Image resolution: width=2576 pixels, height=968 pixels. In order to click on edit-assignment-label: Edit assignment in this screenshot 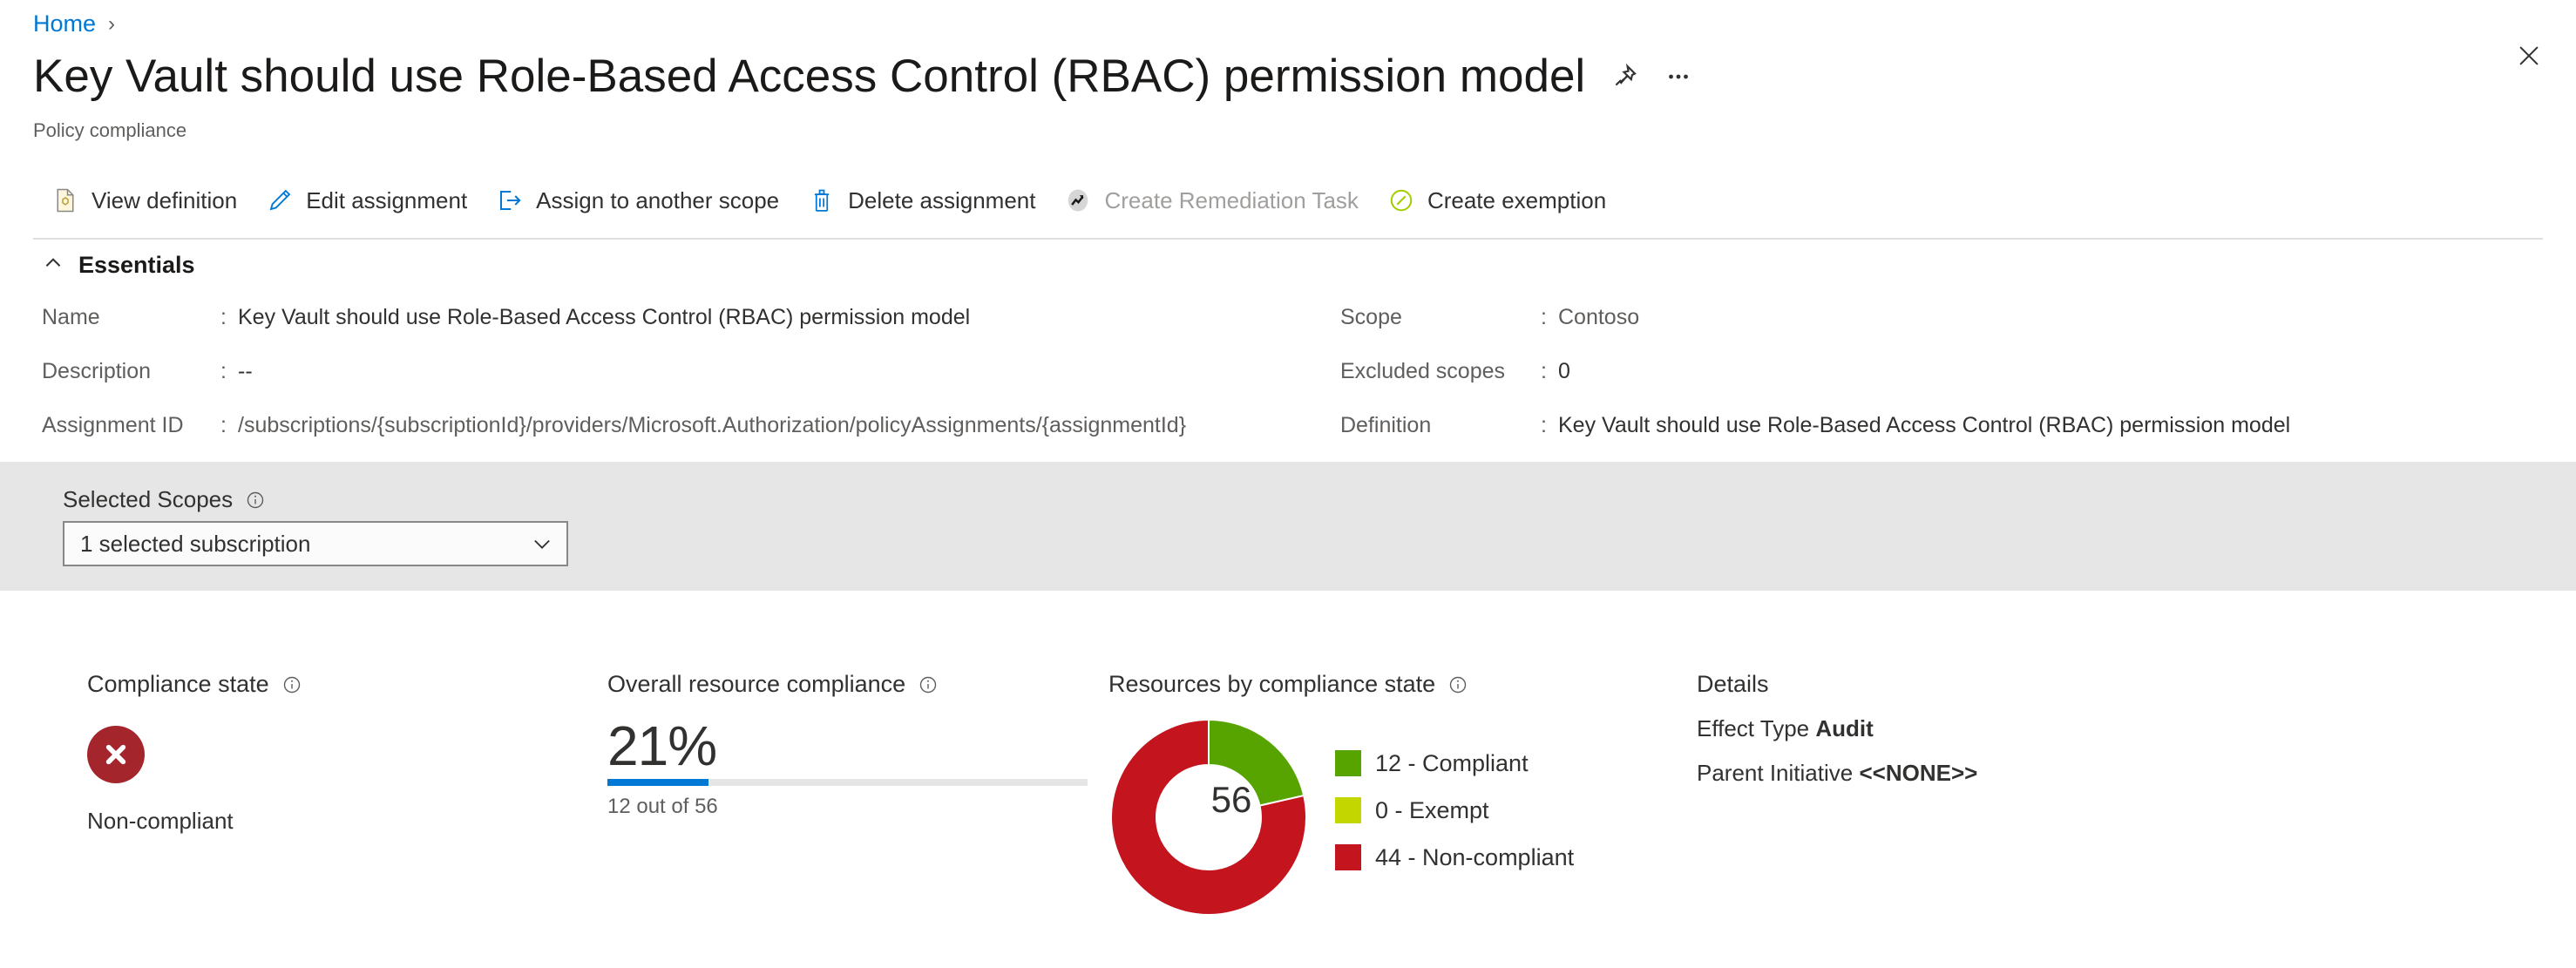, I will do `click(387, 199)`.